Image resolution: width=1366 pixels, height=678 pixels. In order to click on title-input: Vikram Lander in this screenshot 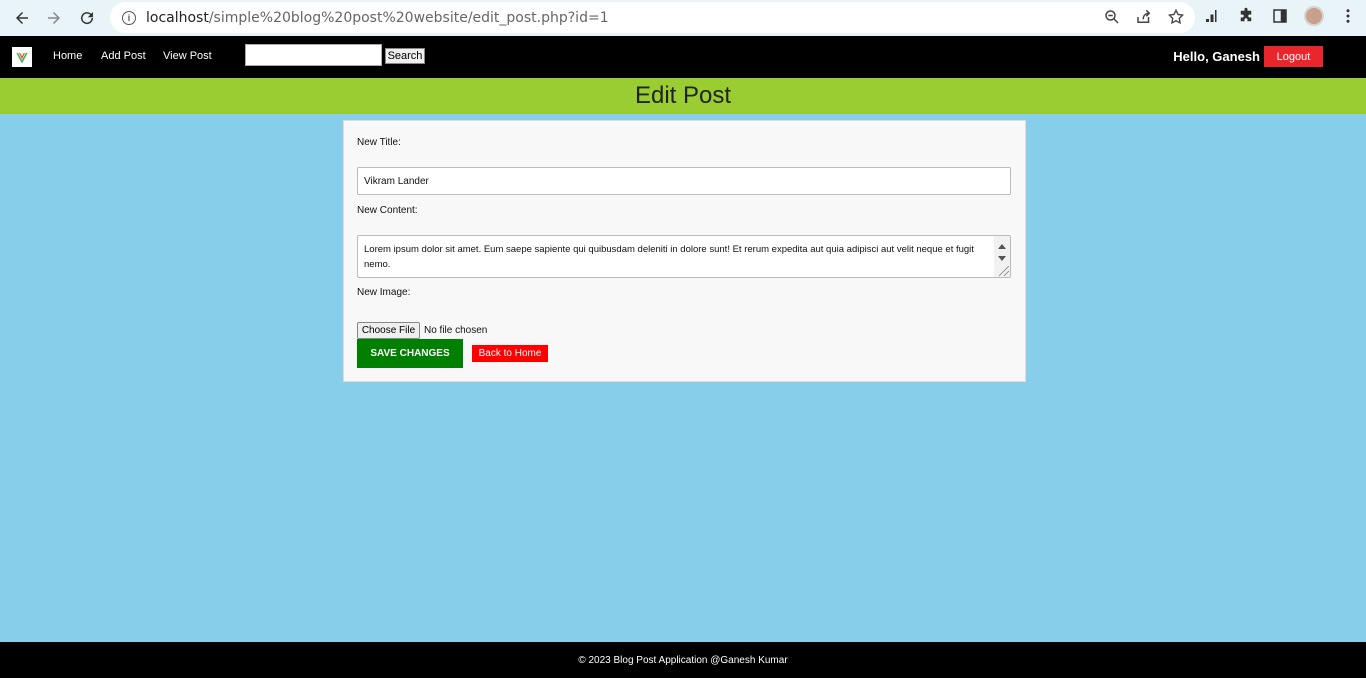, I will do `click(684, 181)`.